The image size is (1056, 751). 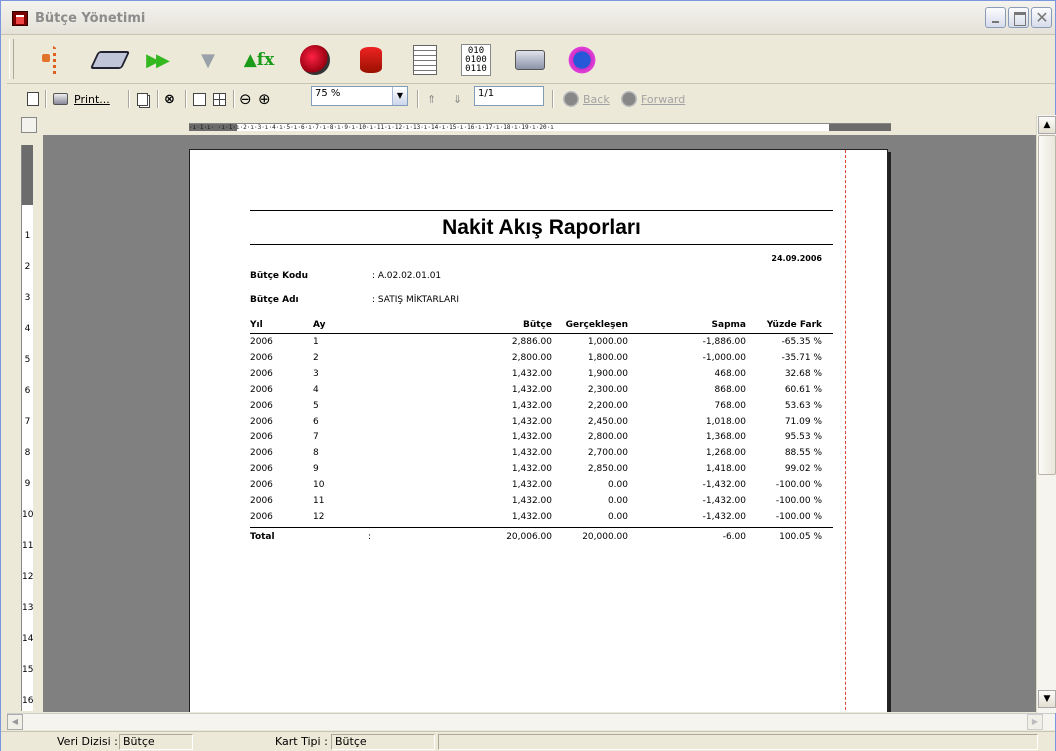 I want to click on binary-data-icon: 010 0100 0110, so click(x=476, y=60).